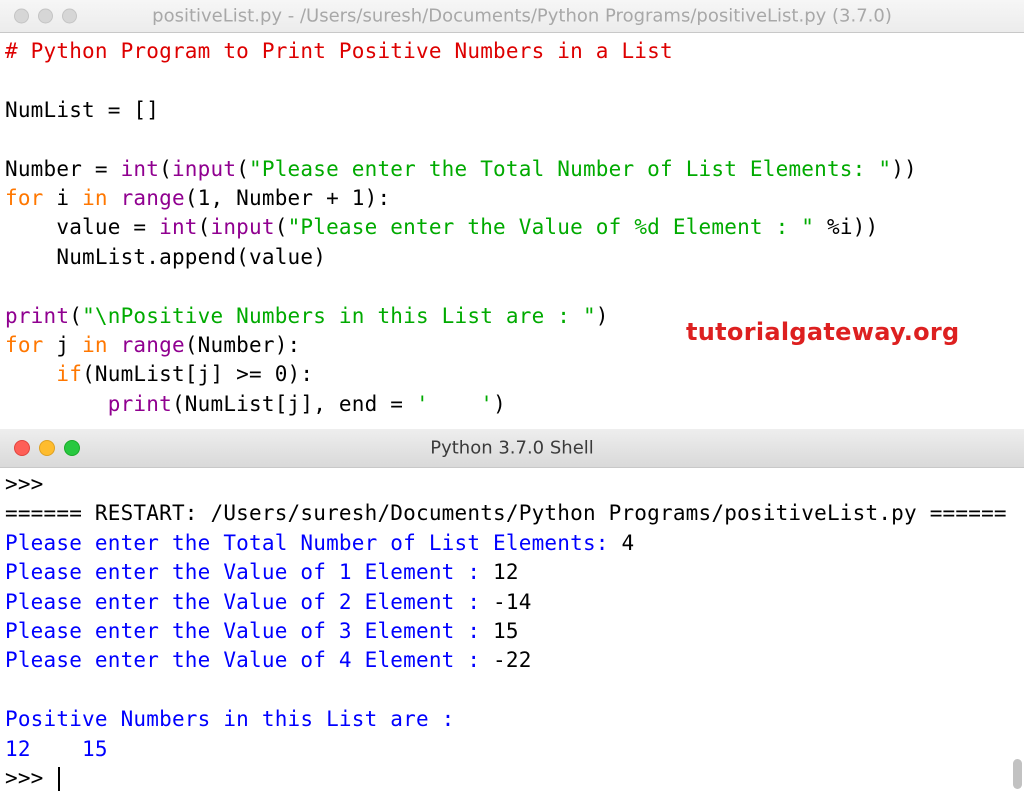 The height and width of the screenshot is (792, 1024). I want to click on code-token: Please enter the Value of 4 Element :, so click(249, 660).